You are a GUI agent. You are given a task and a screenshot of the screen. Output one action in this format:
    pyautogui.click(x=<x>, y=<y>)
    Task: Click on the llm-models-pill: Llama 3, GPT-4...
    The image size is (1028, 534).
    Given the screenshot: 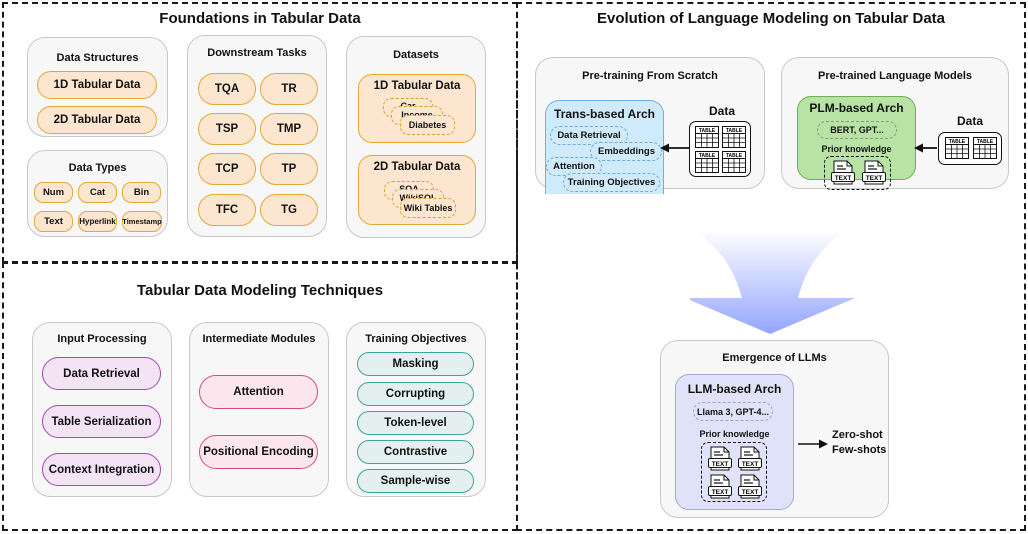 What is the action you would take?
    pyautogui.click(x=733, y=411)
    